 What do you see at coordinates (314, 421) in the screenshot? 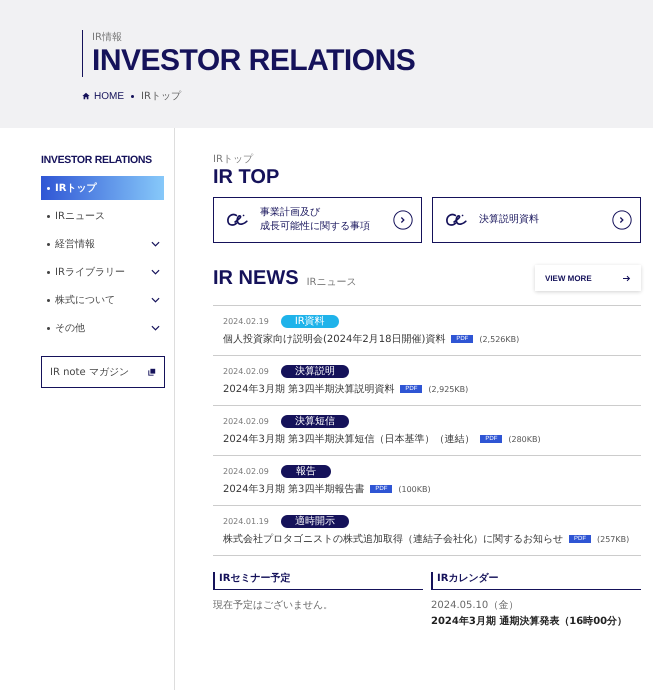
I see `category-tag: 決算短信` at bounding box center [314, 421].